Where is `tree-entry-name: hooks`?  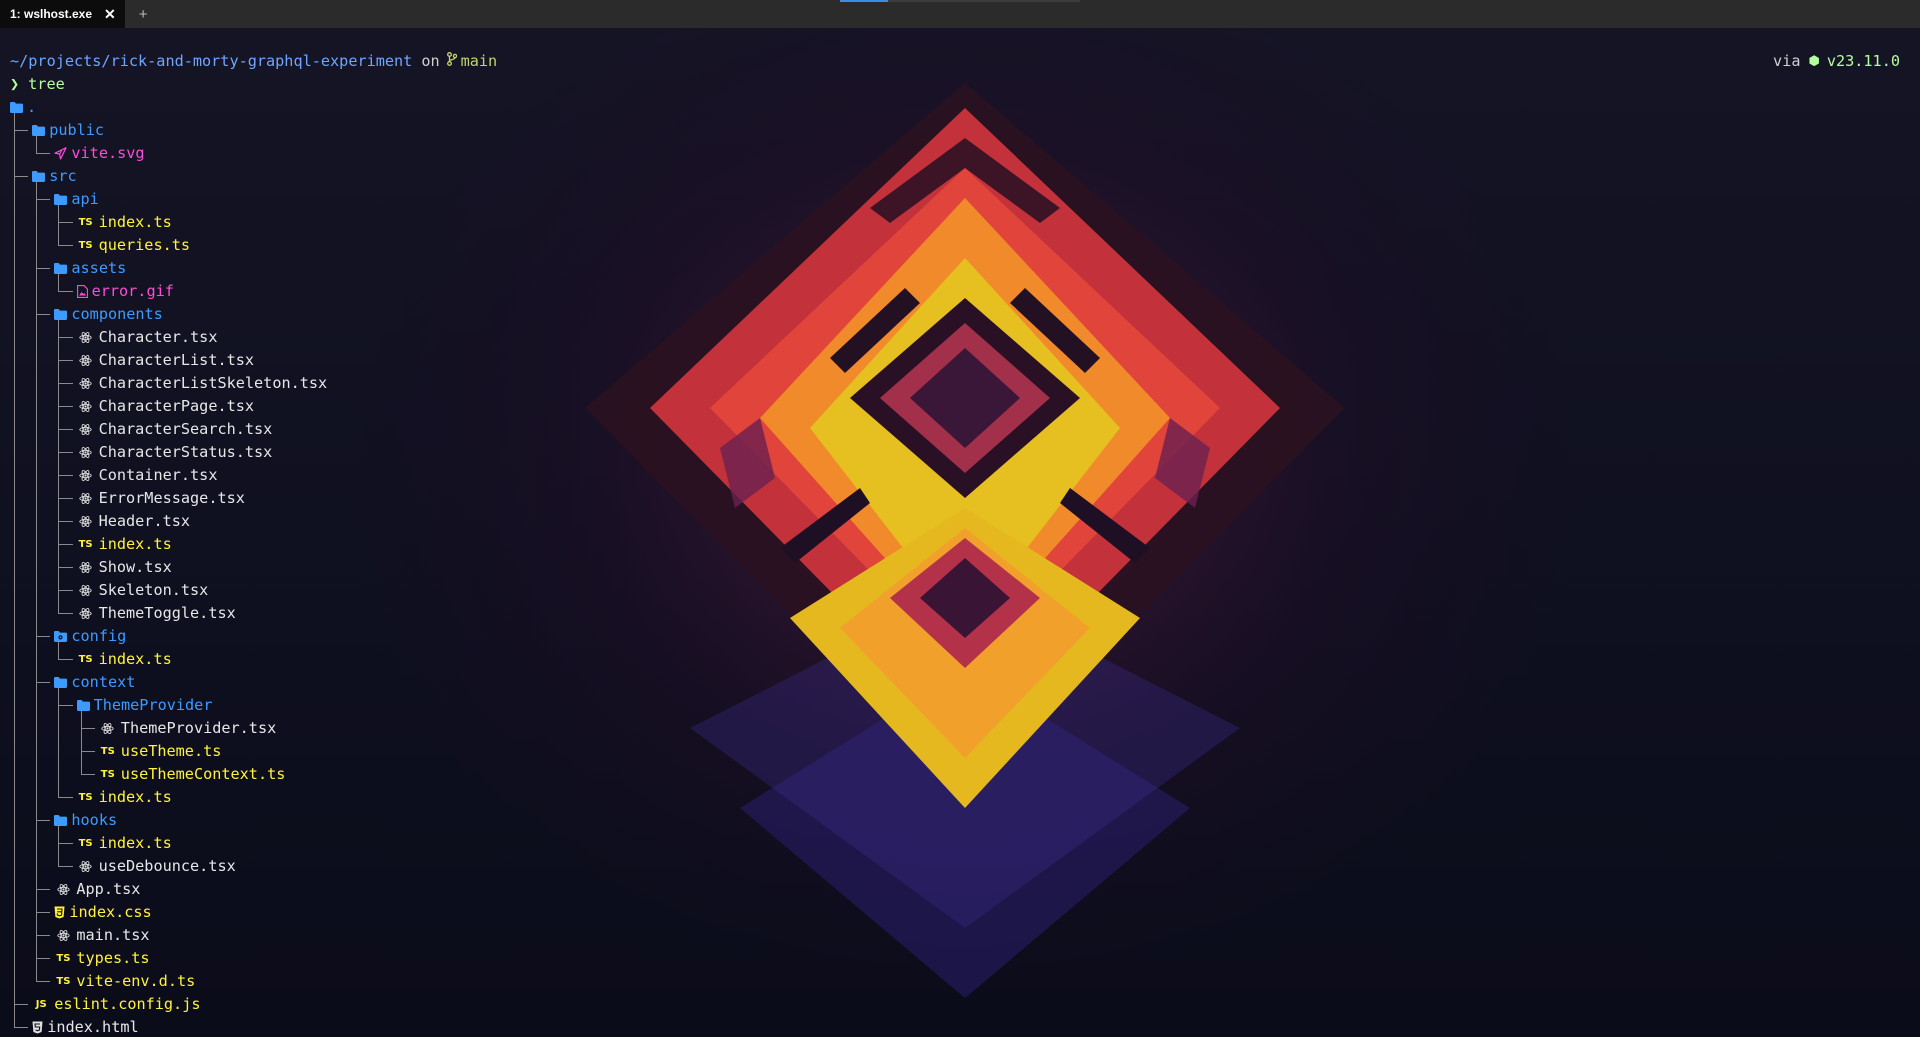
tree-entry-name: hooks is located at coordinates (94, 820).